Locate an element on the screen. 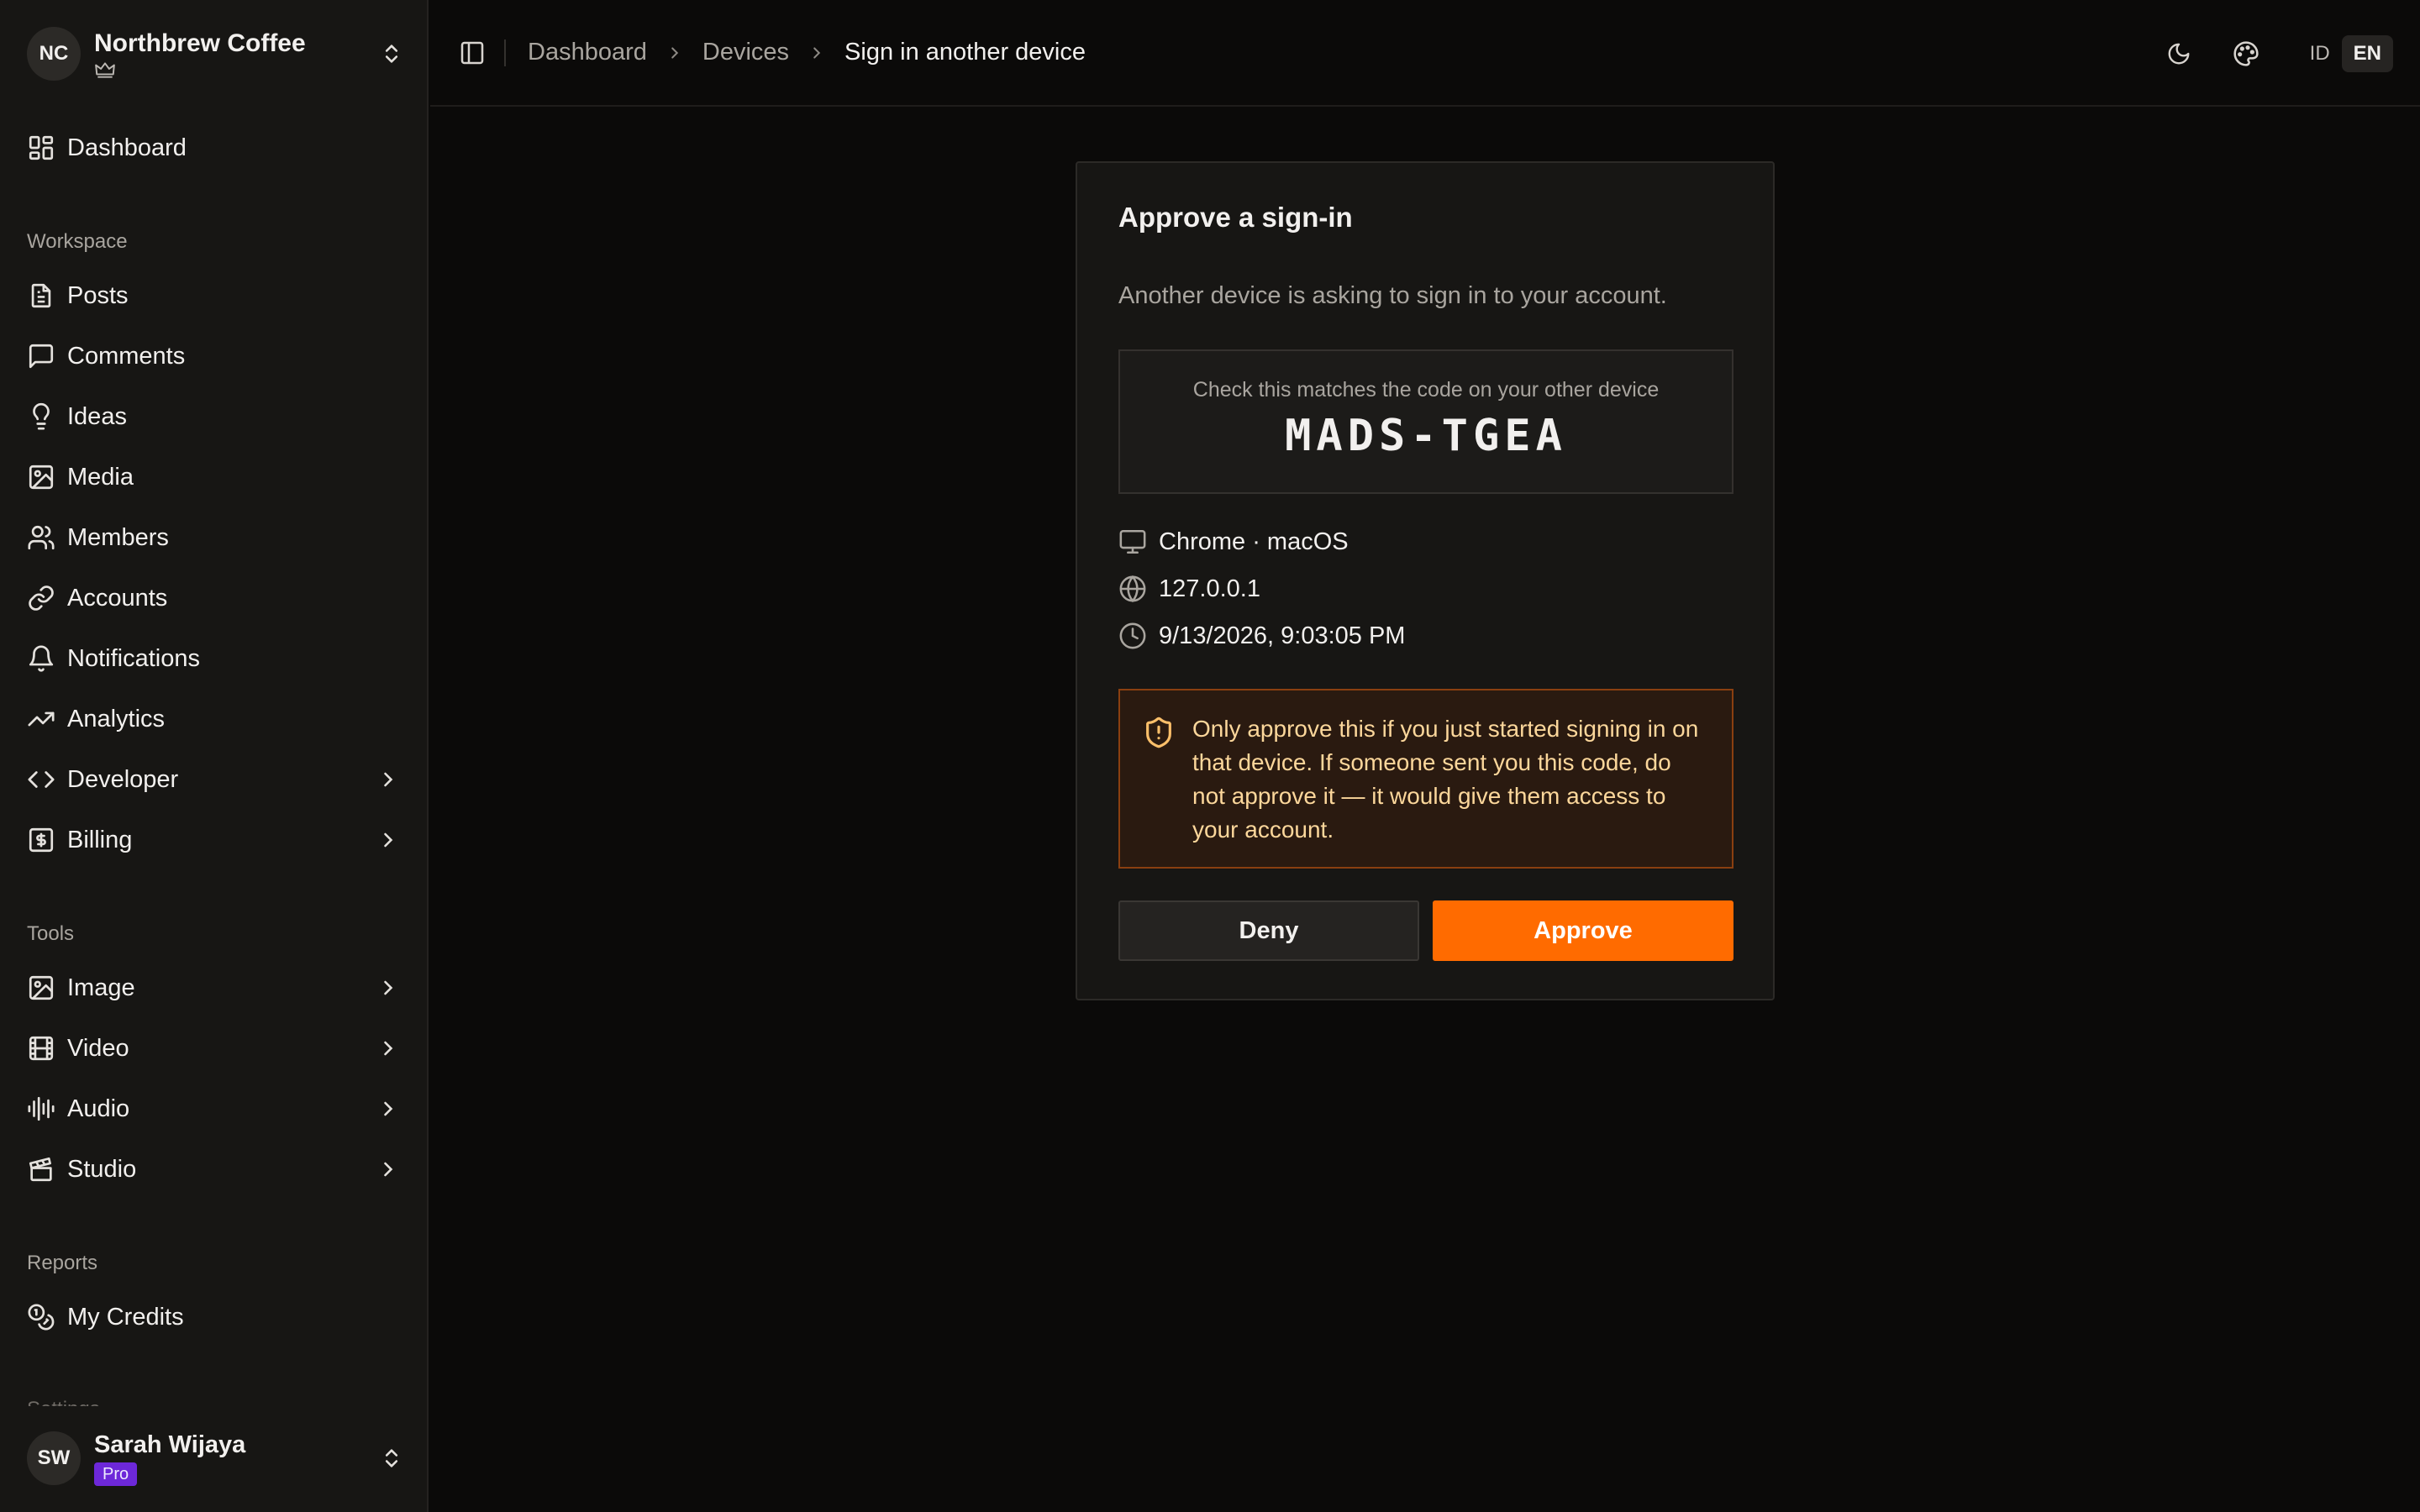  section-label-reports: Reports is located at coordinates (62, 1263).